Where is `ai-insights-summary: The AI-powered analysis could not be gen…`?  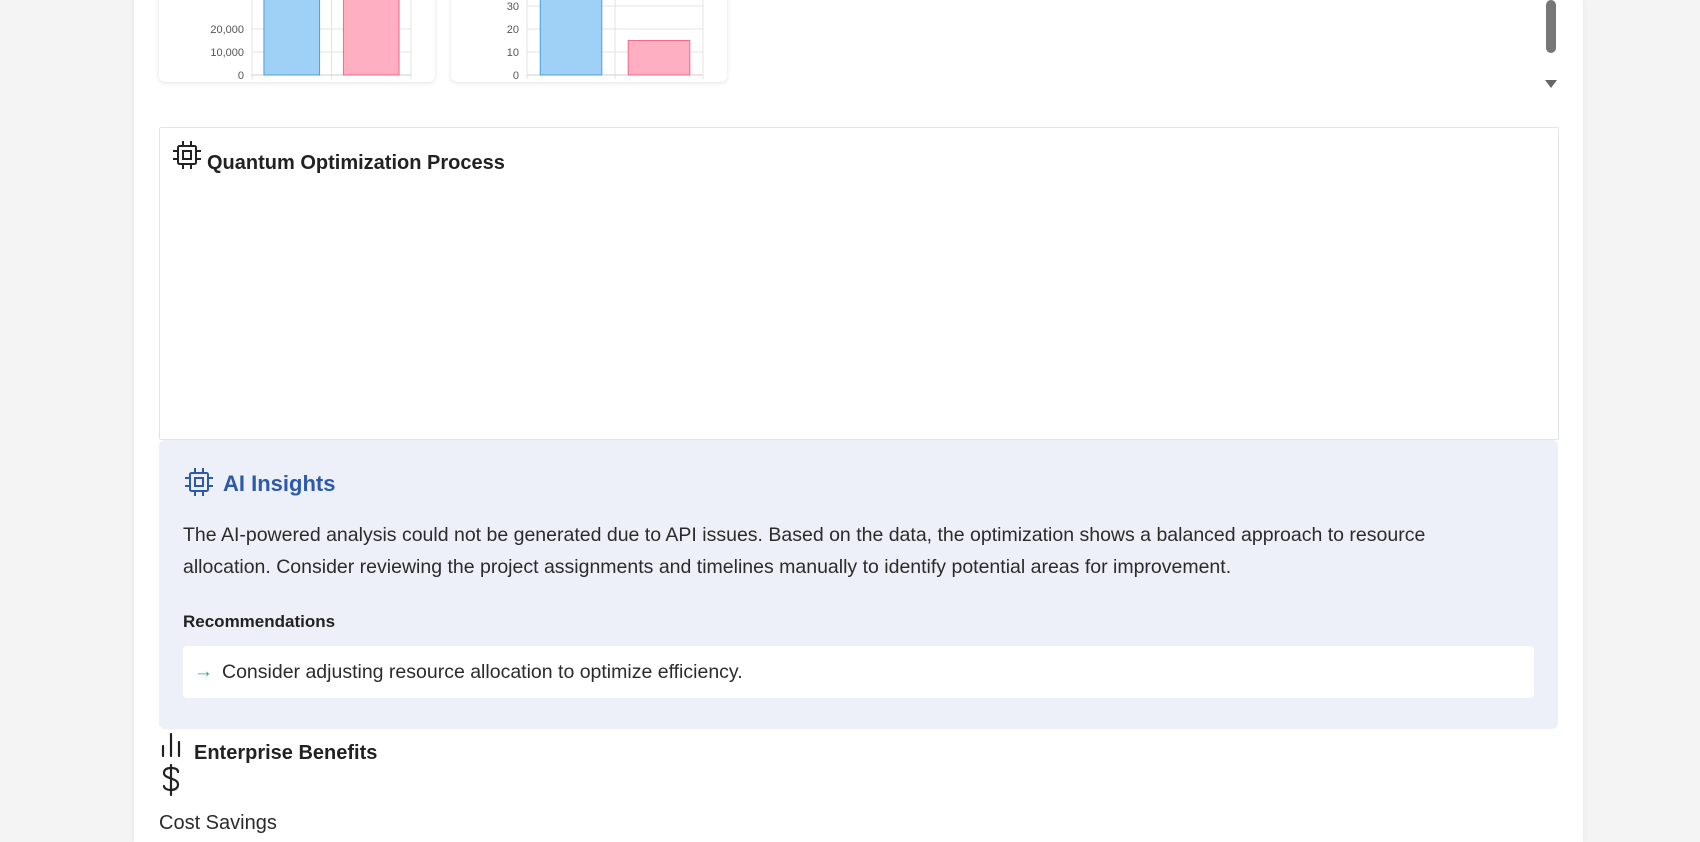
ai-insights-summary: The AI-powered analysis could not be gen… is located at coordinates (804, 551).